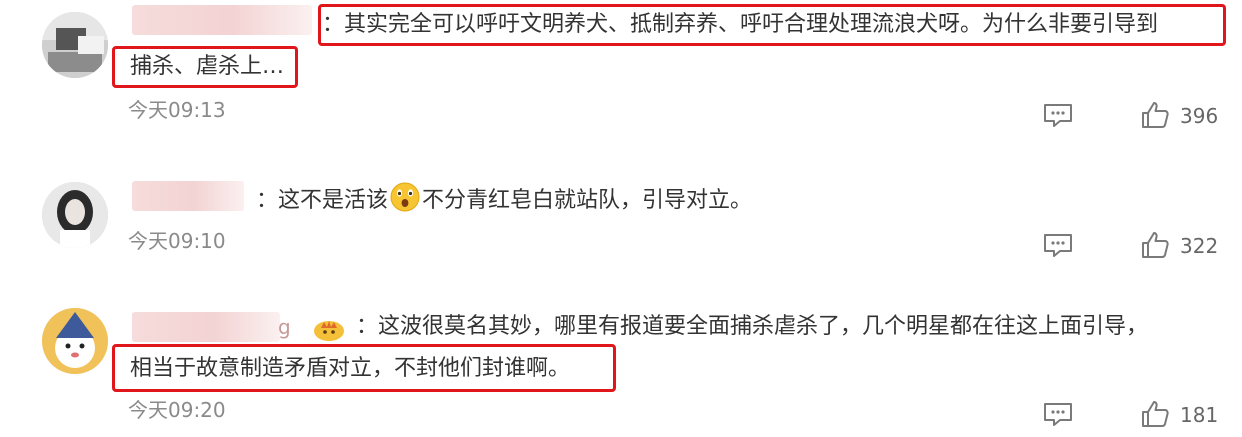 Image resolution: width=1242 pixels, height=437 pixels. I want to click on surprised-face-emoji, so click(405, 201).